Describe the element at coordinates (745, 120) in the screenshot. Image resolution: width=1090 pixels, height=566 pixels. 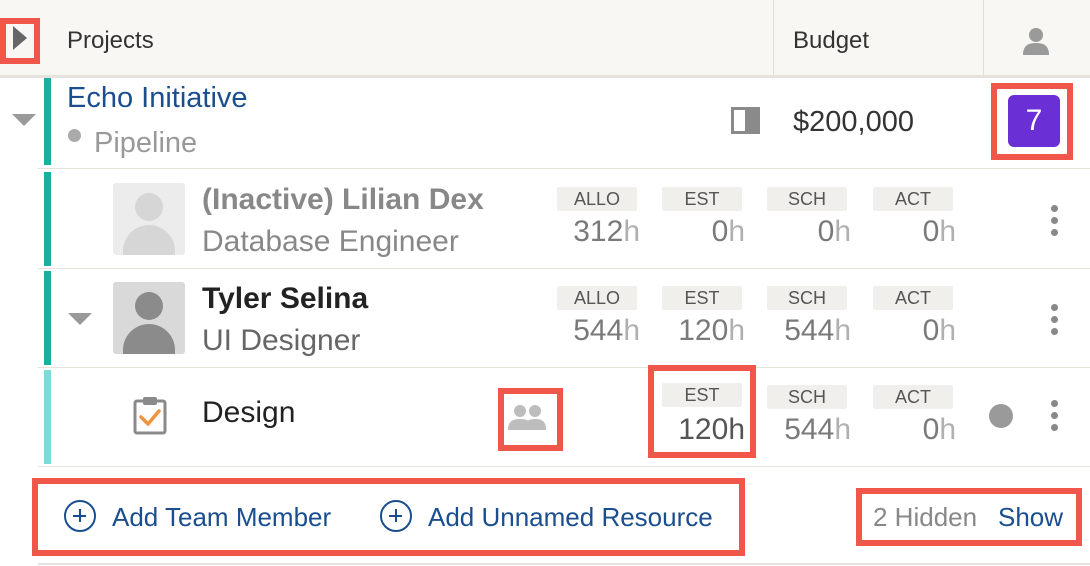
I see `panel-toggle-icon` at that location.